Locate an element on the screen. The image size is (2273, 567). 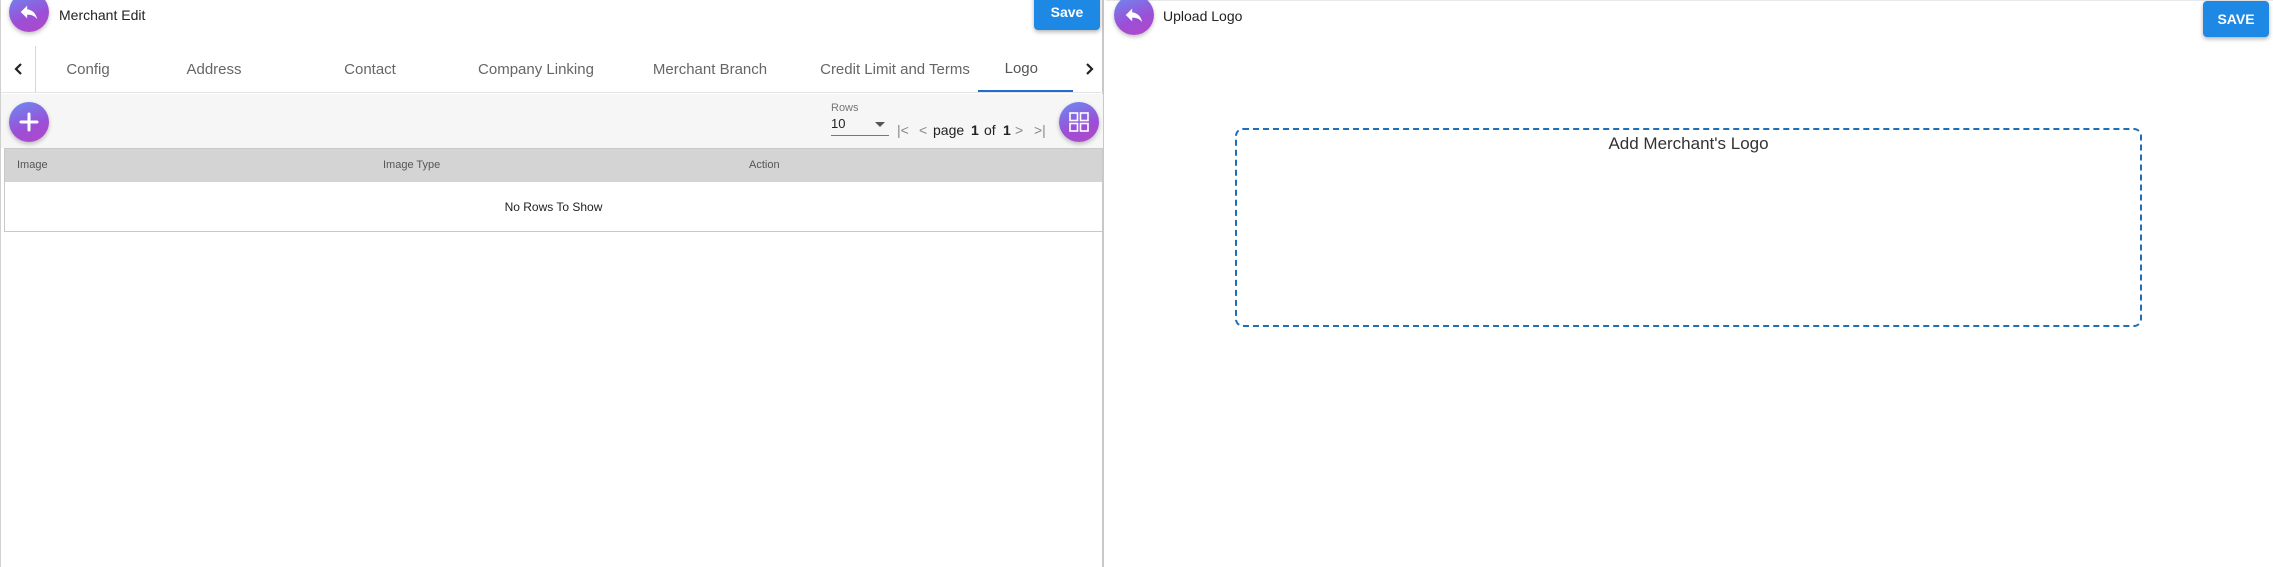
page-title: Upload Logo is located at coordinates (1203, 16).